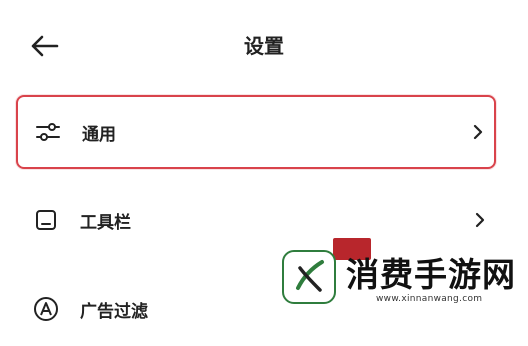 The height and width of the screenshot is (346, 528). What do you see at coordinates (431, 274) in the screenshot?
I see `watermark-text: 消费手游网` at bounding box center [431, 274].